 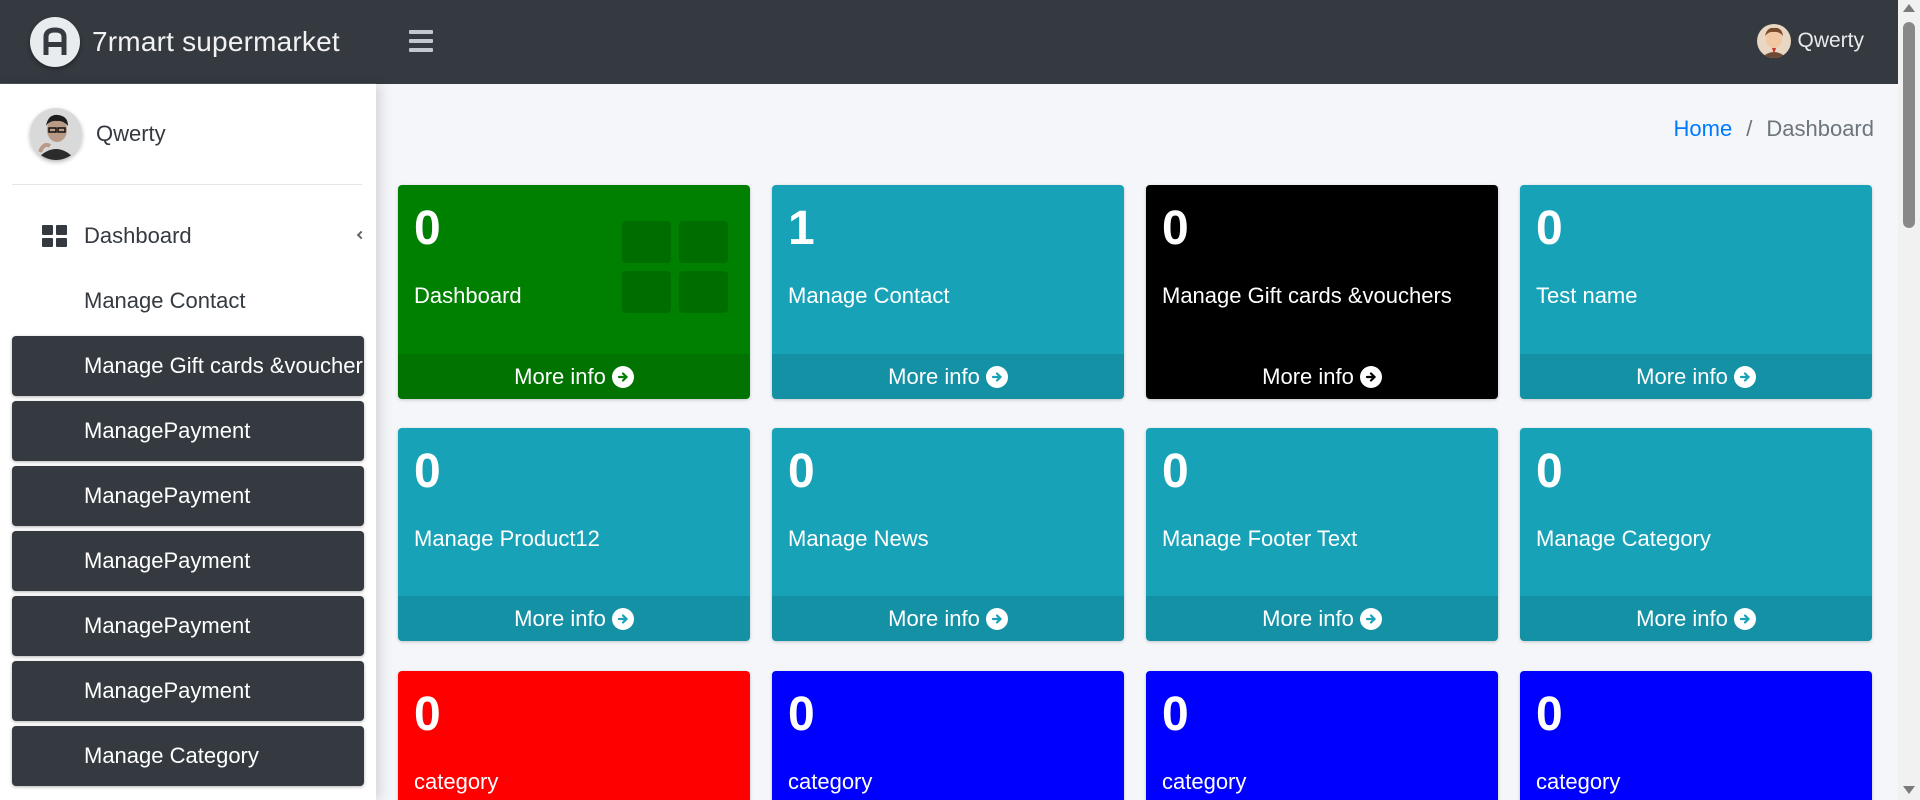 I want to click on hamburger-icon, so click(x=421, y=41).